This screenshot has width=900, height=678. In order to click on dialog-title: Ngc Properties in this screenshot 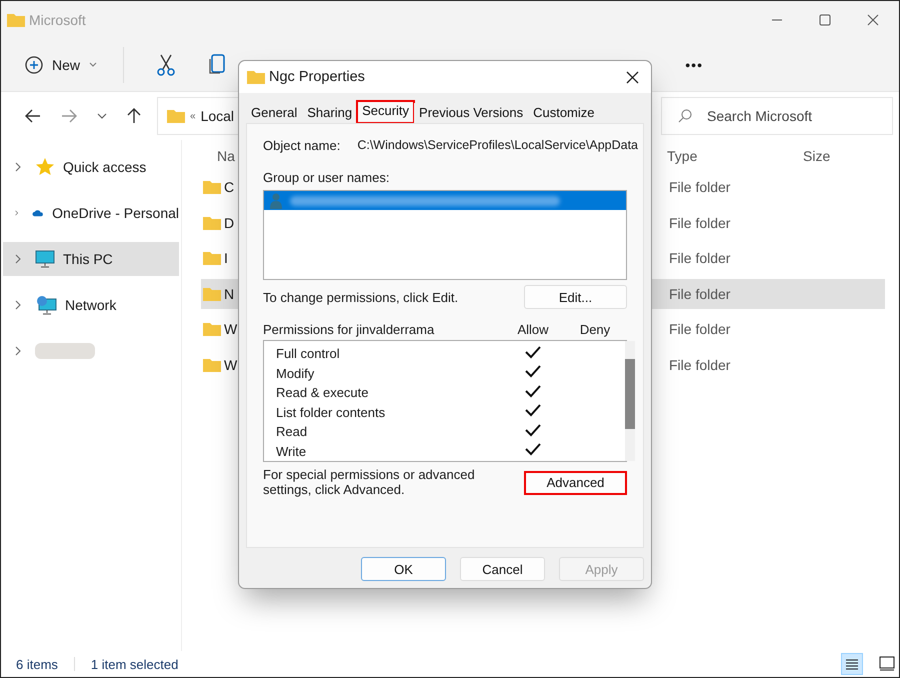, I will do `click(317, 77)`.